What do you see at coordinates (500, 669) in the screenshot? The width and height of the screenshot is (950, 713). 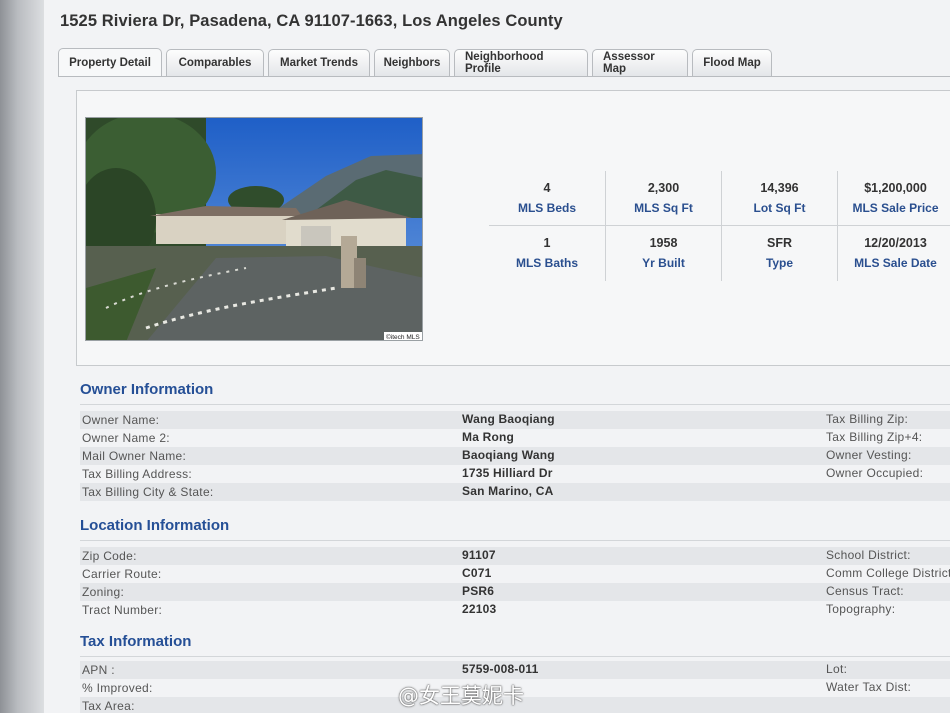 I see `field-value: 5759-008-011` at bounding box center [500, 669].